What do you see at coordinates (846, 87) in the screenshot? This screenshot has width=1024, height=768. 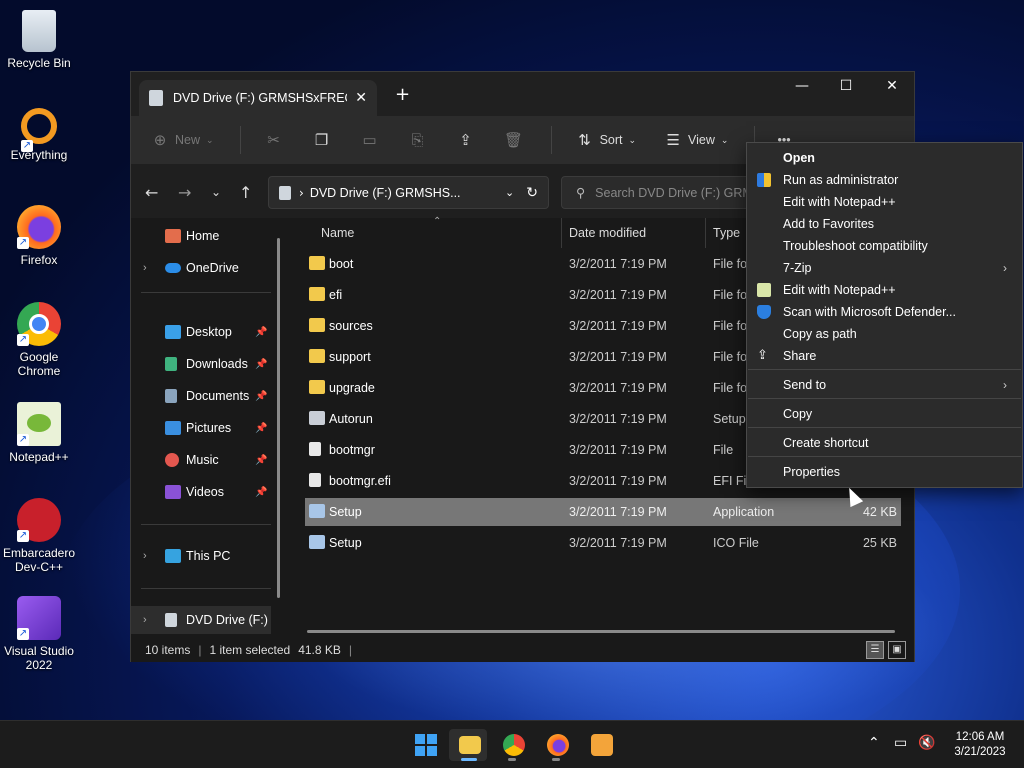 I see `maximize-button: ☐` at bounding box center [846, 87].